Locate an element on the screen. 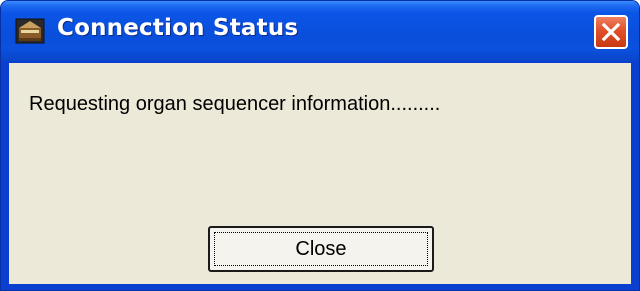  close-icon is located at coordinates (611, 32).